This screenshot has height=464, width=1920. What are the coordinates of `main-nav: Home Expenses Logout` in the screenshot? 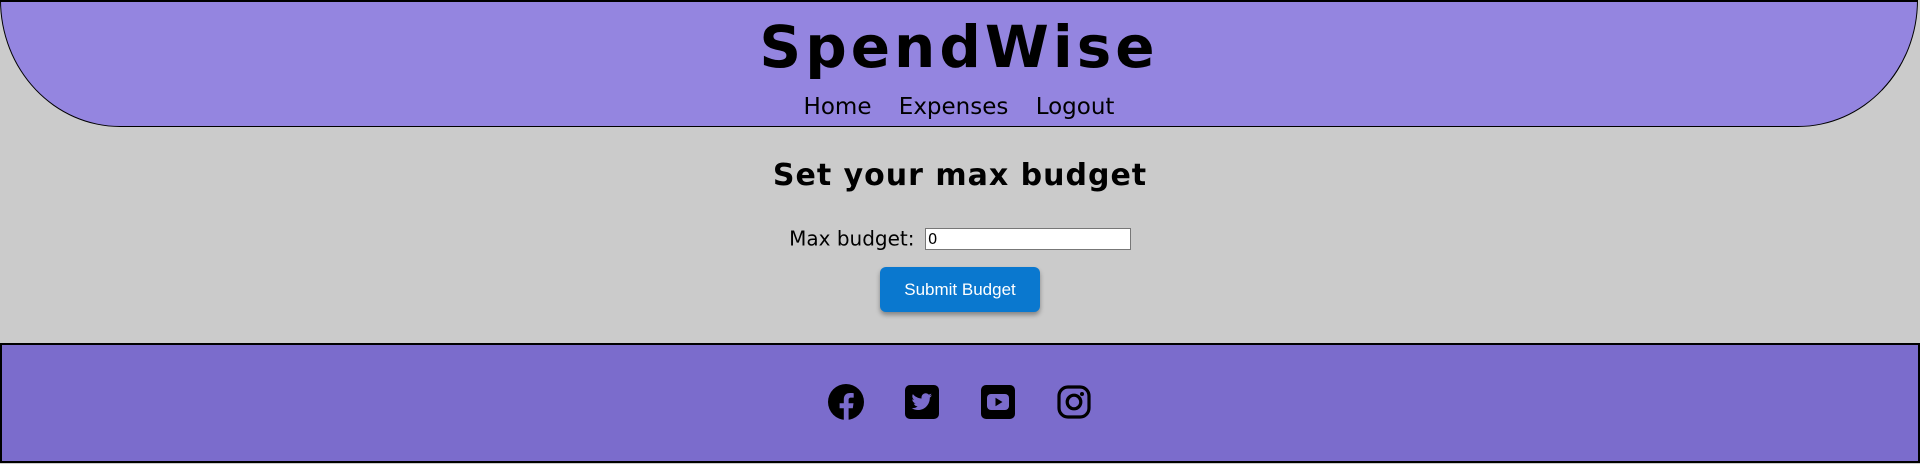 It's located at (959, 107).